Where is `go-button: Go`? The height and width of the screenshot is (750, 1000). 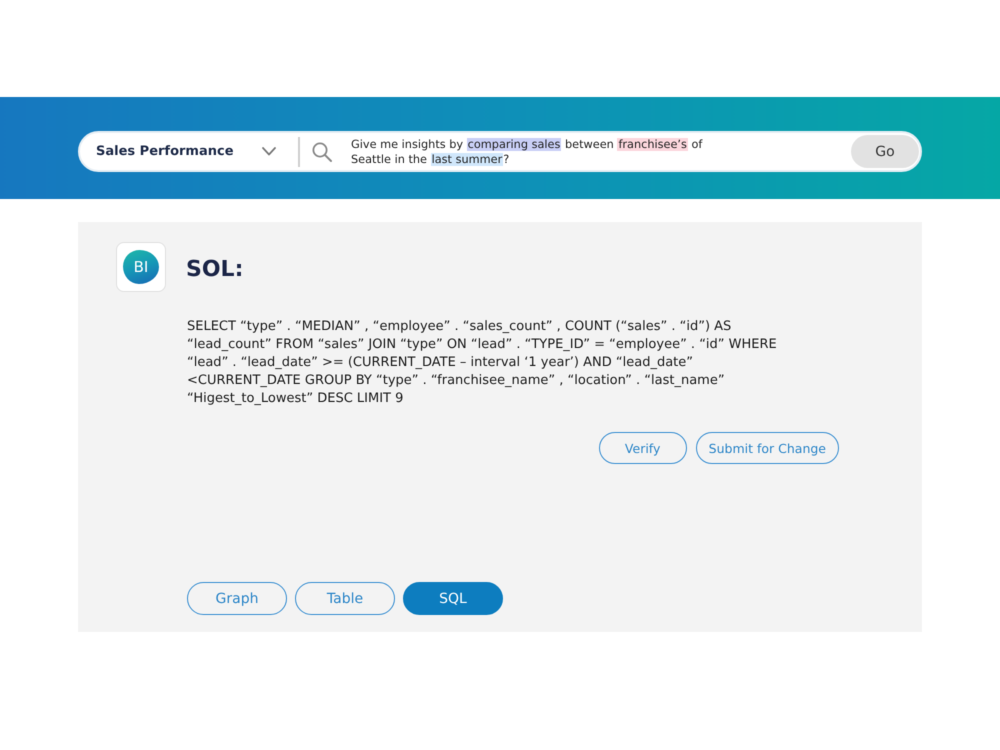
go-button: Go is located at coordinates (885, 151).